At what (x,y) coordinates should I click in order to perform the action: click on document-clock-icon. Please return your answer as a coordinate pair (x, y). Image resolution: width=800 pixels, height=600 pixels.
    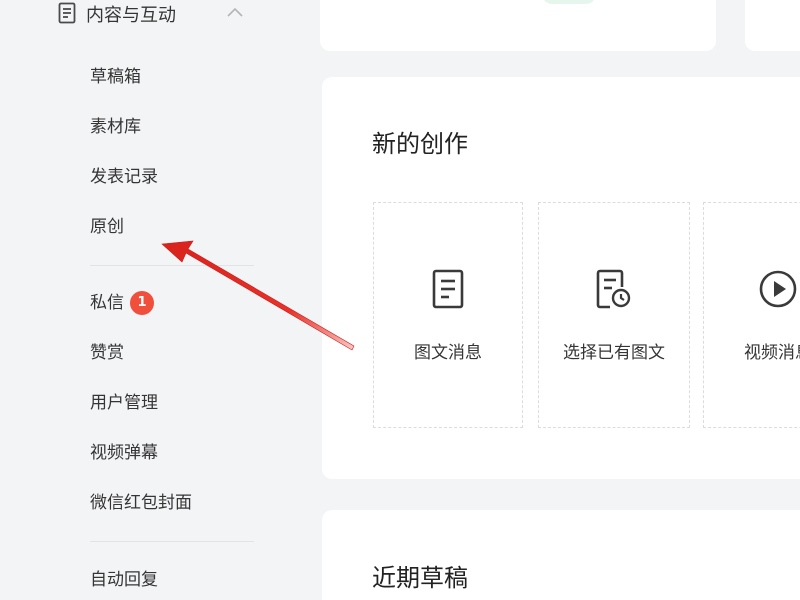
    Looking at the image, I should click on (613, 289).